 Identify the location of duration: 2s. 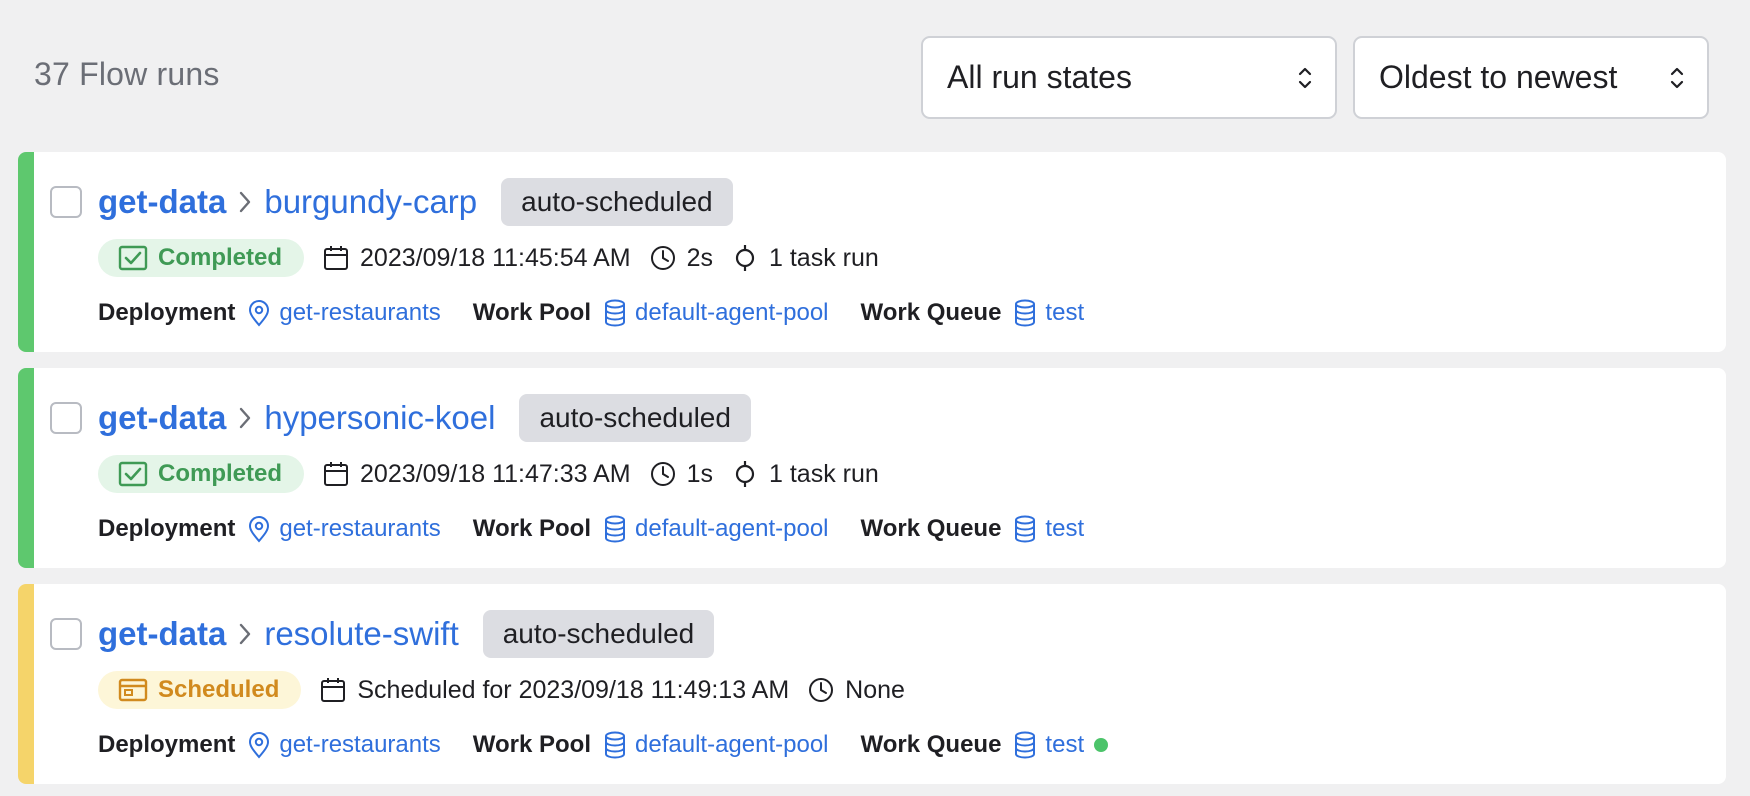
(681, 258).